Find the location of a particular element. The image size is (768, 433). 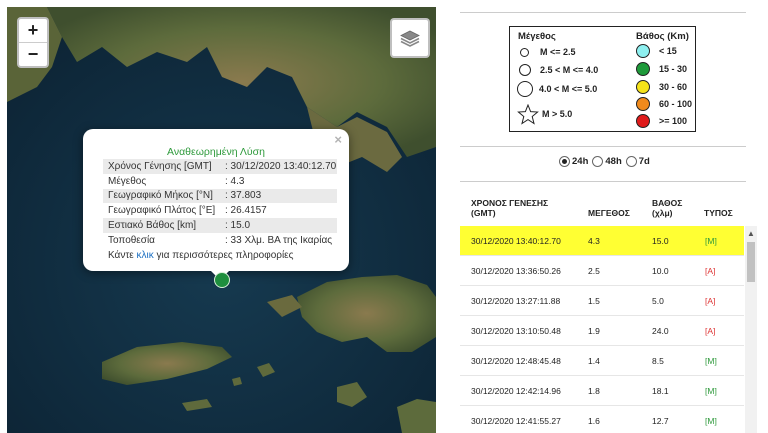

popup-value: : 37.803 is located at coordinates (278, 196).